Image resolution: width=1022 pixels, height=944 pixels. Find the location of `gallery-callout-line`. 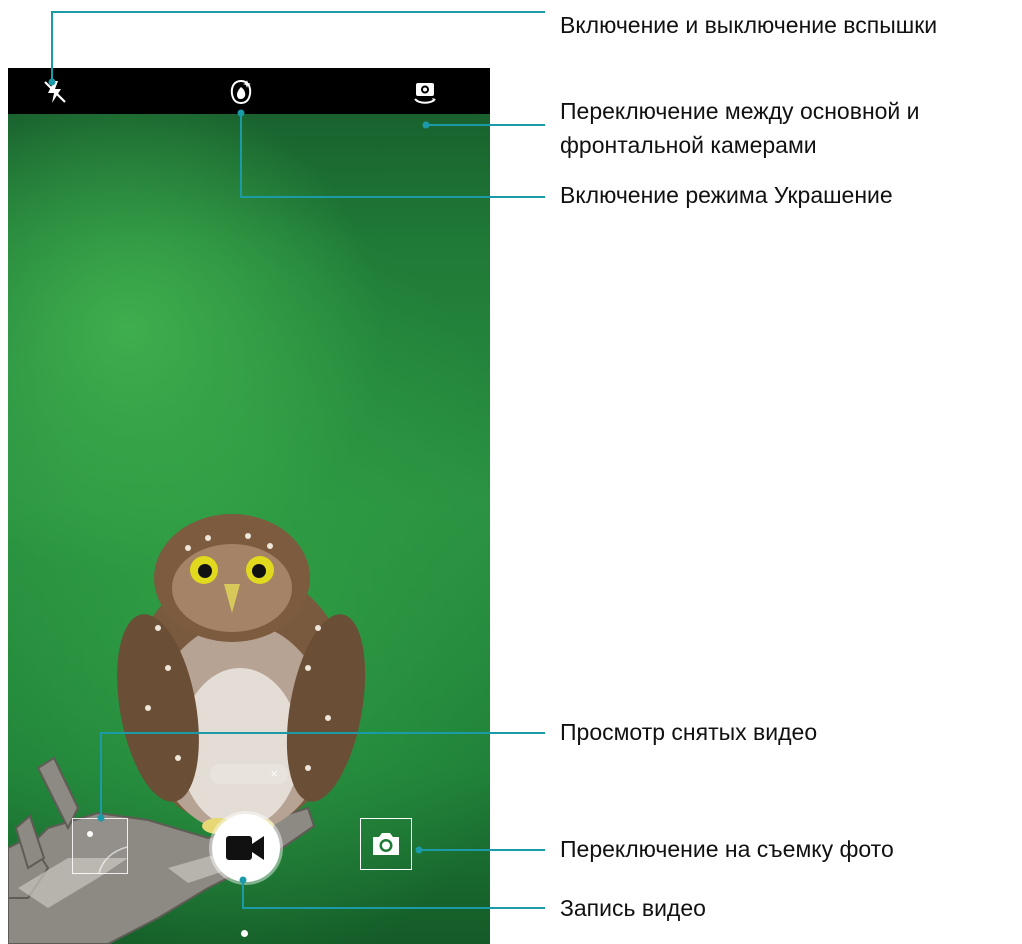

gallery-callout-line is located at coordinates (322, 775).